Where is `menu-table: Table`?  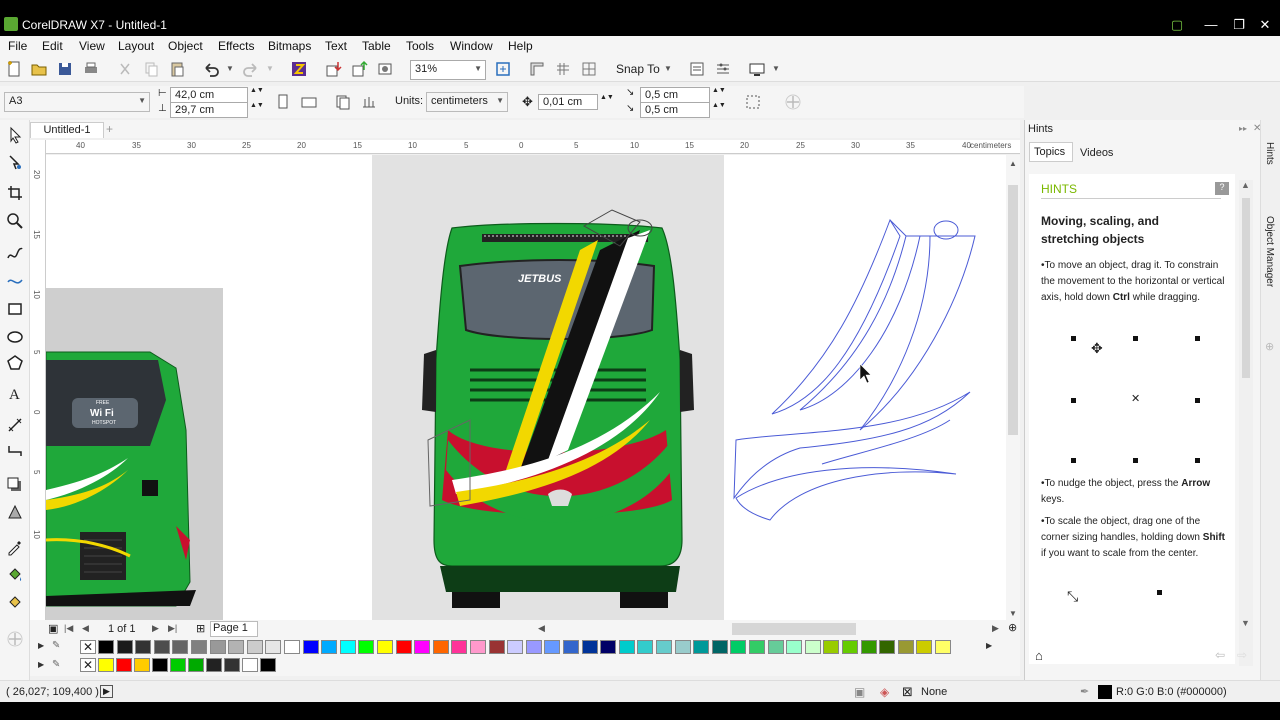 menu-table: Table is located at coordinates (376, 46).